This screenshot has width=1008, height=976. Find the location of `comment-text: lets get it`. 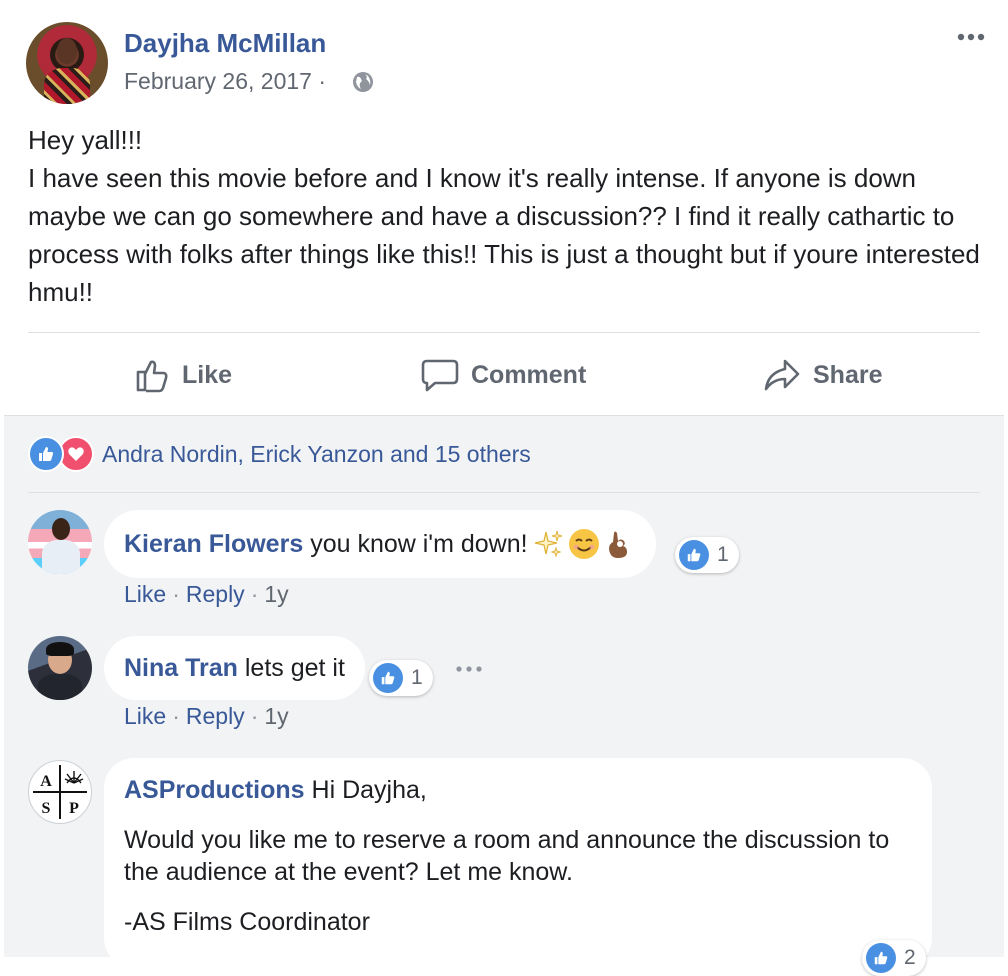

comment-text: lets get it is located at coordinates (294, 668).